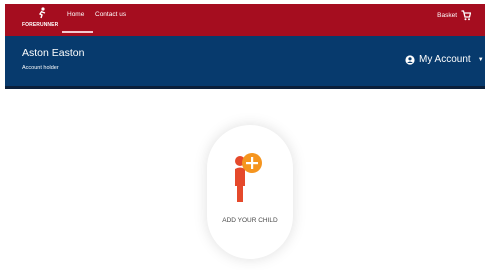  Describe the element at coordinates (42, 13) in the screenshot. I see `logo-runner-icon` at that location.